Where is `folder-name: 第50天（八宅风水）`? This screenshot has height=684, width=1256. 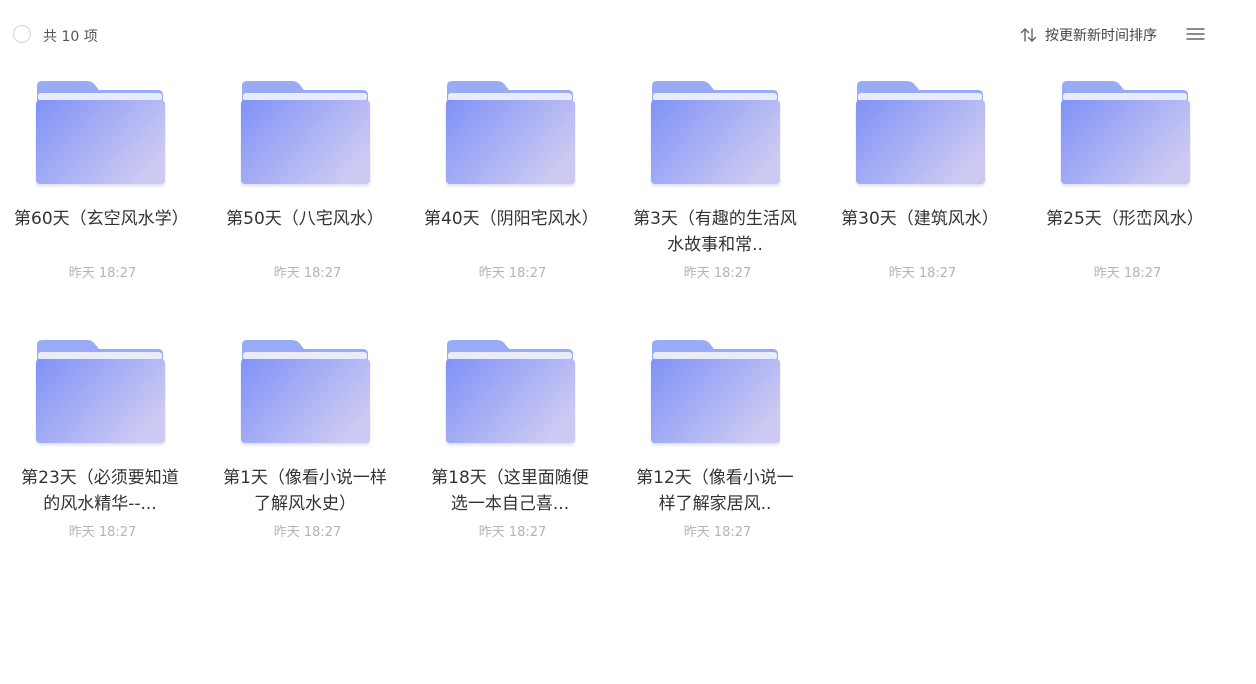
folder-name: 第50天（八宅风水） is located at coordinates (305, 219).